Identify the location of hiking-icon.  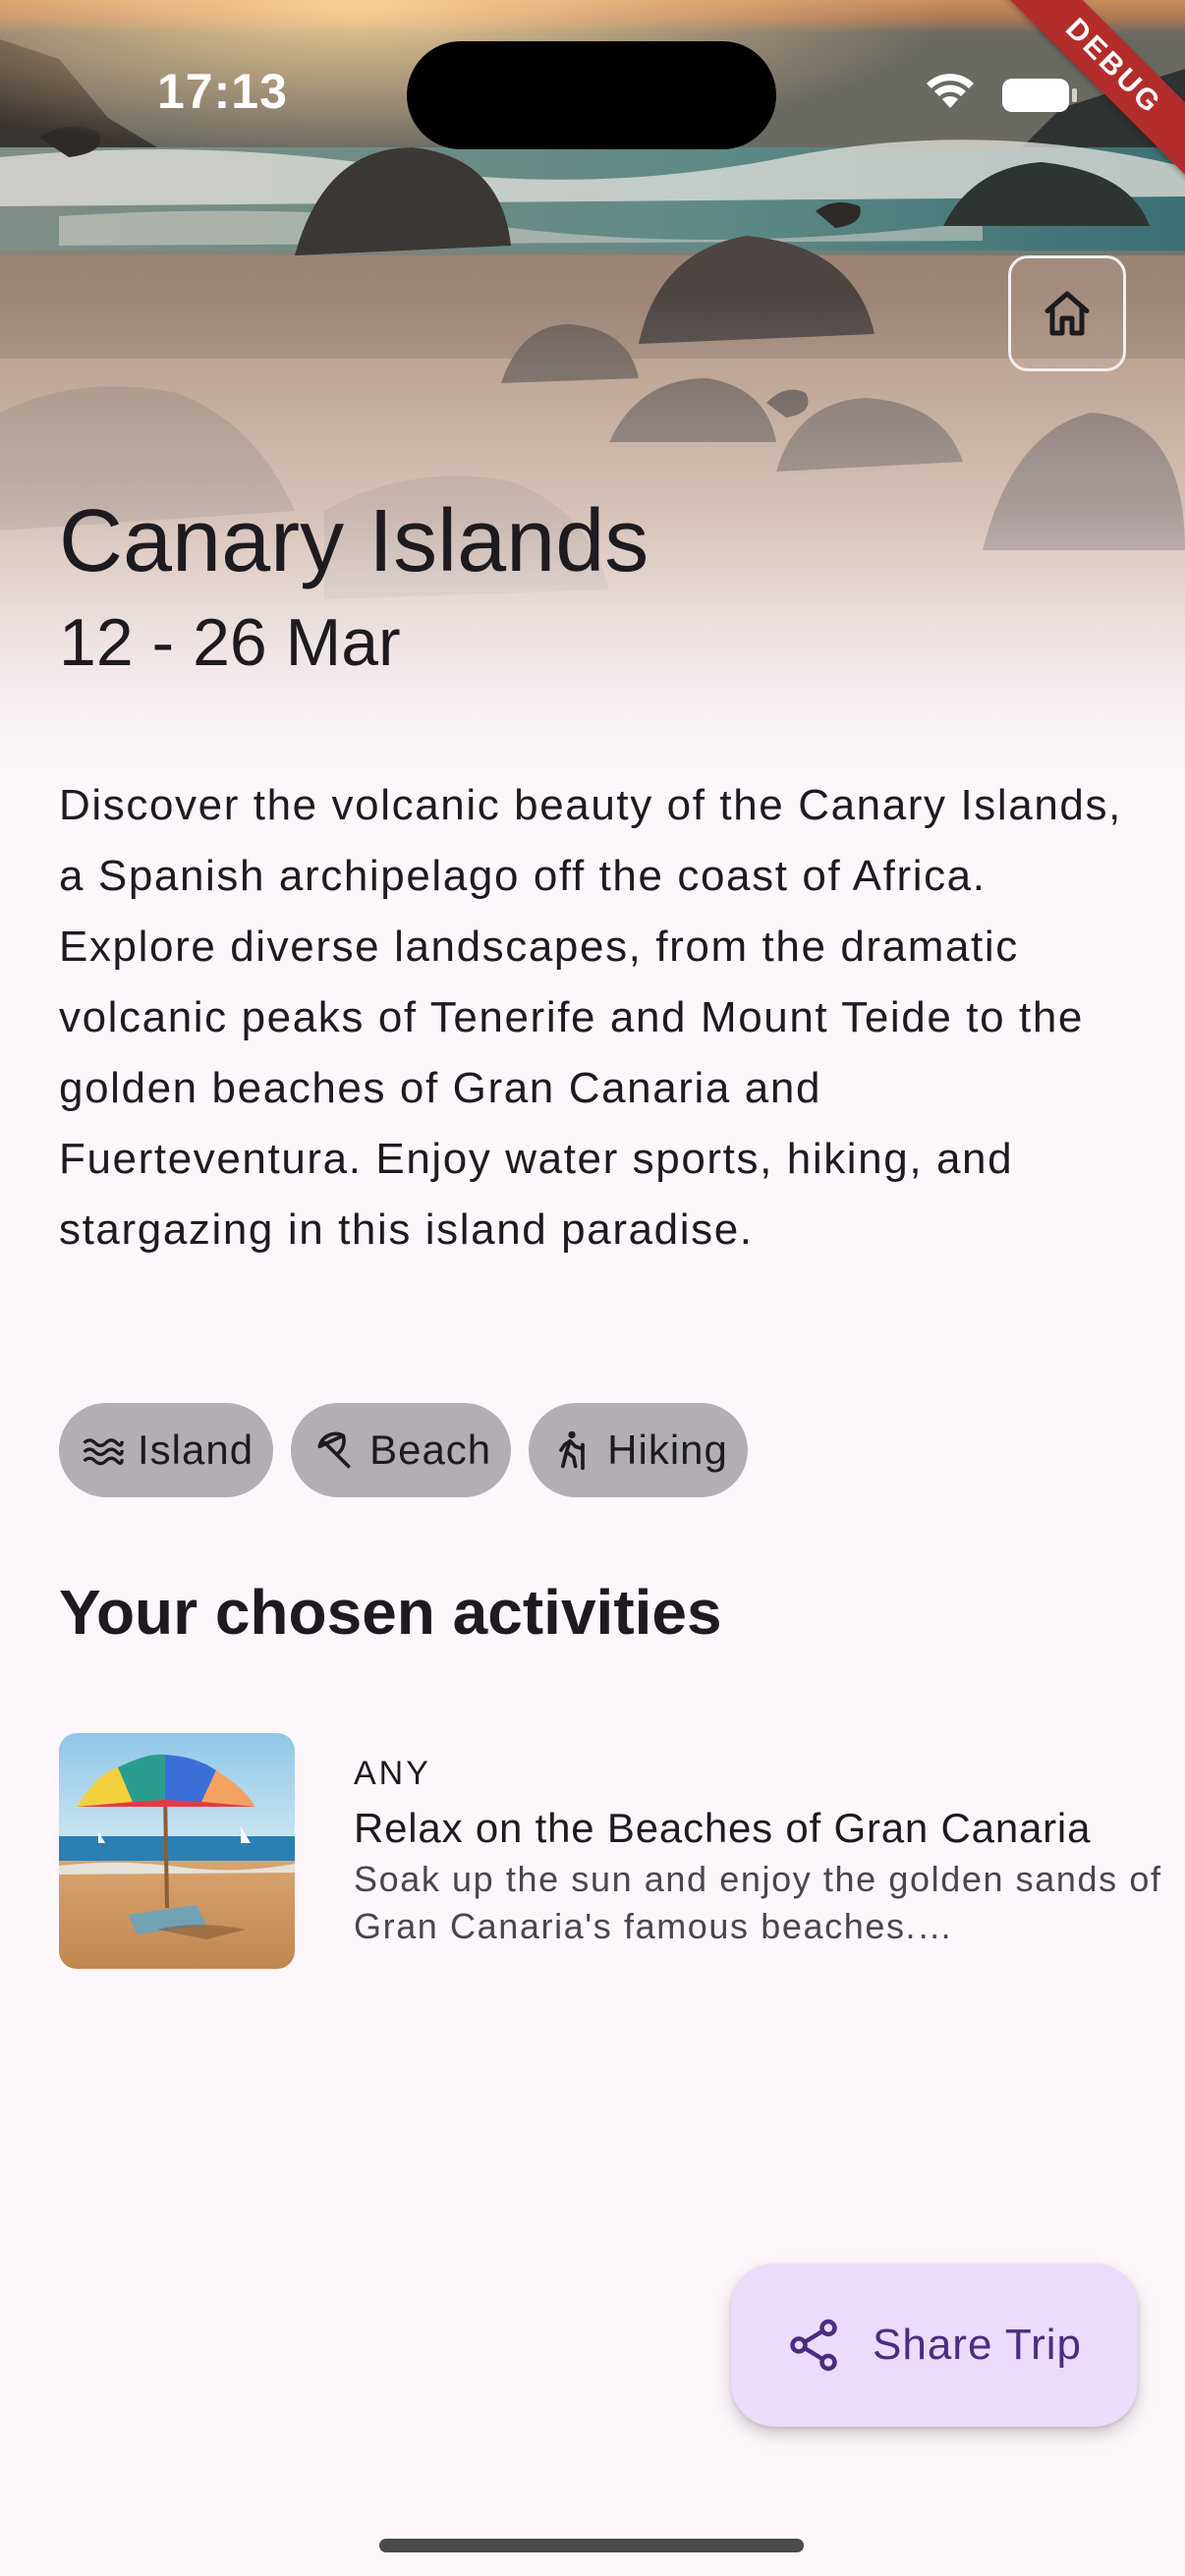
(571, 1450).